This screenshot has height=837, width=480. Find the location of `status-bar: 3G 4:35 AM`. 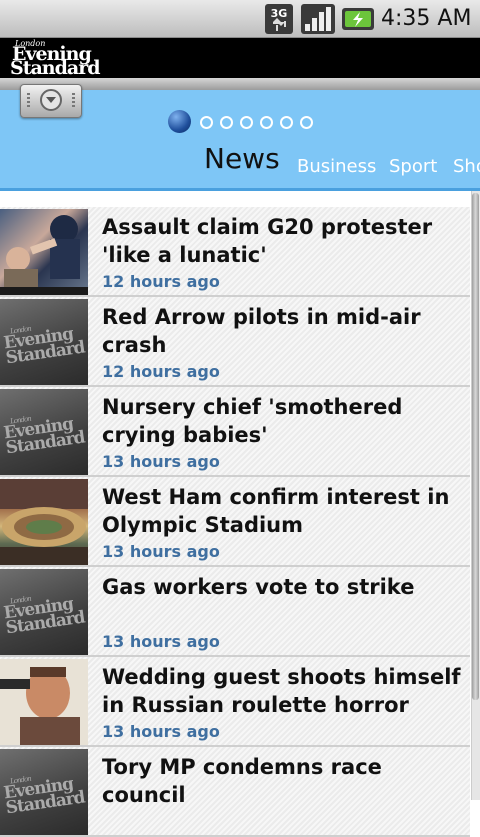

status-bar: 3G 4:35 AM is located at coordinates (240, 19).